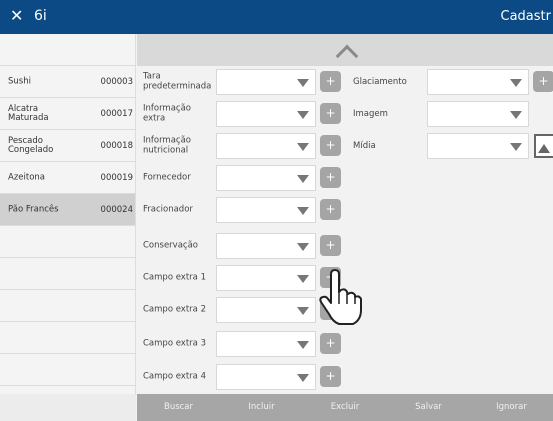 The width and height of the screenshot is (553, 421). I want to click on field-label: Conservação, so click(170, 245).